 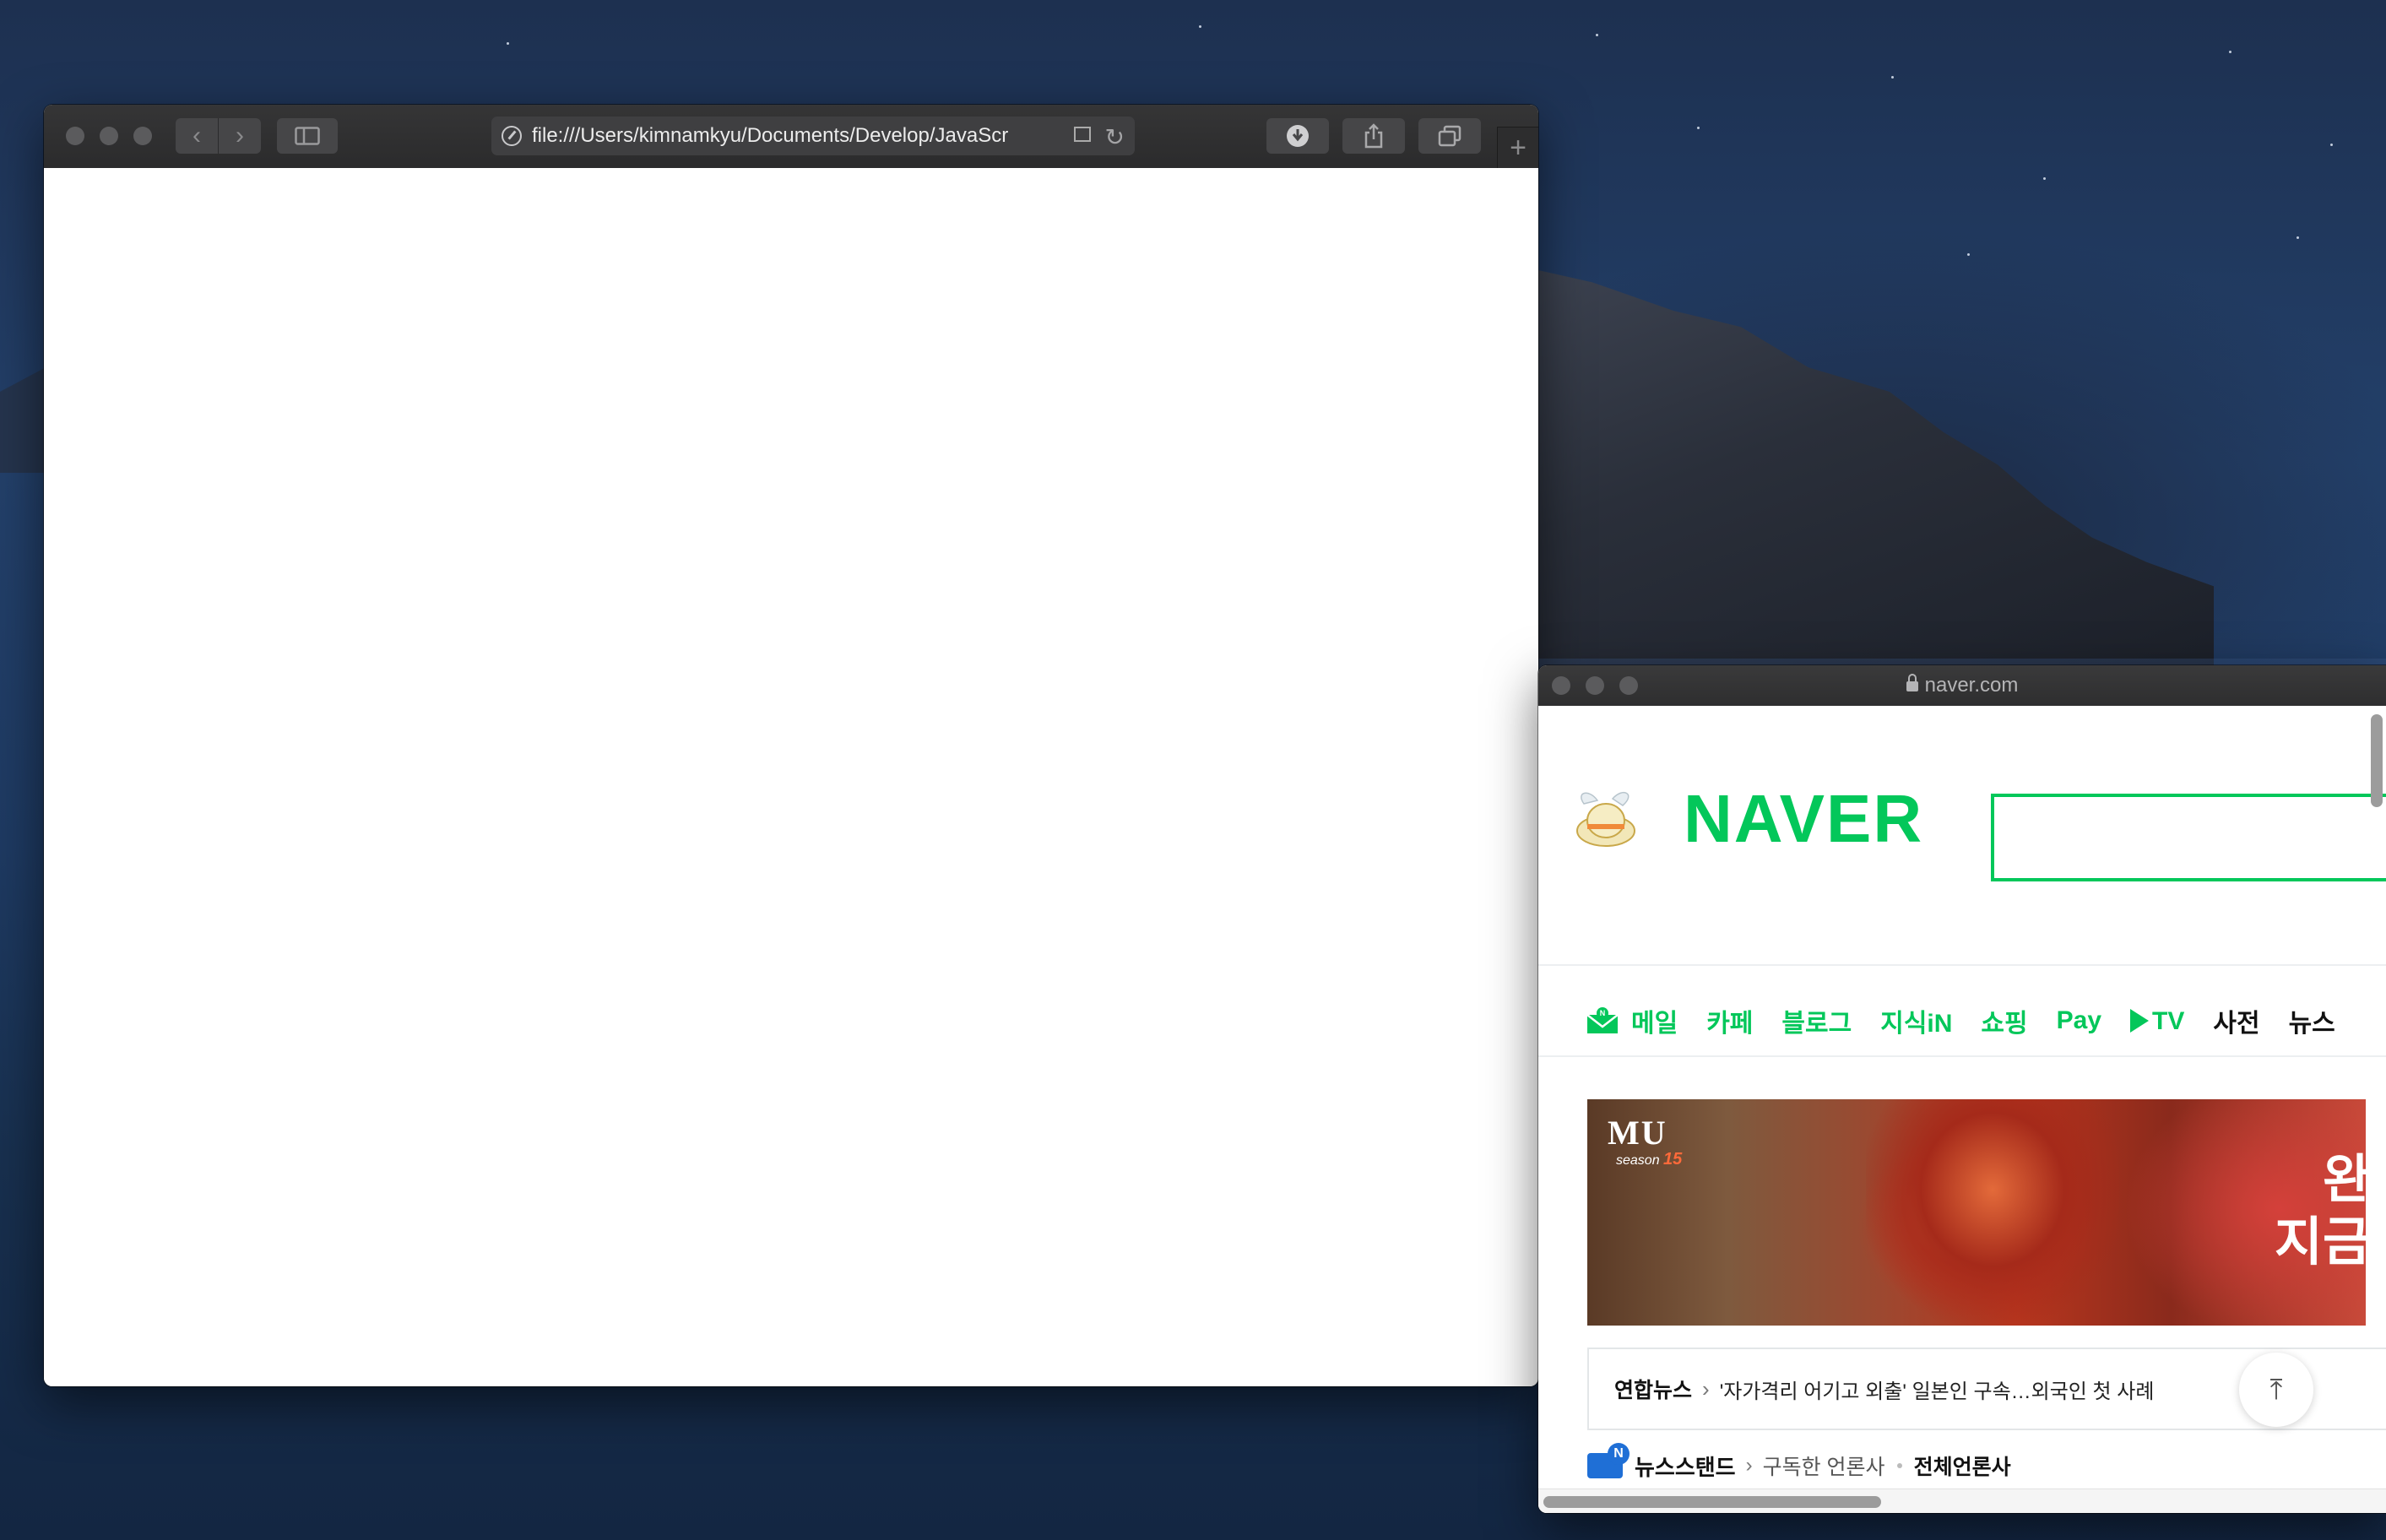 I want to click on back-button: ‹, so click(x=197, y=136).